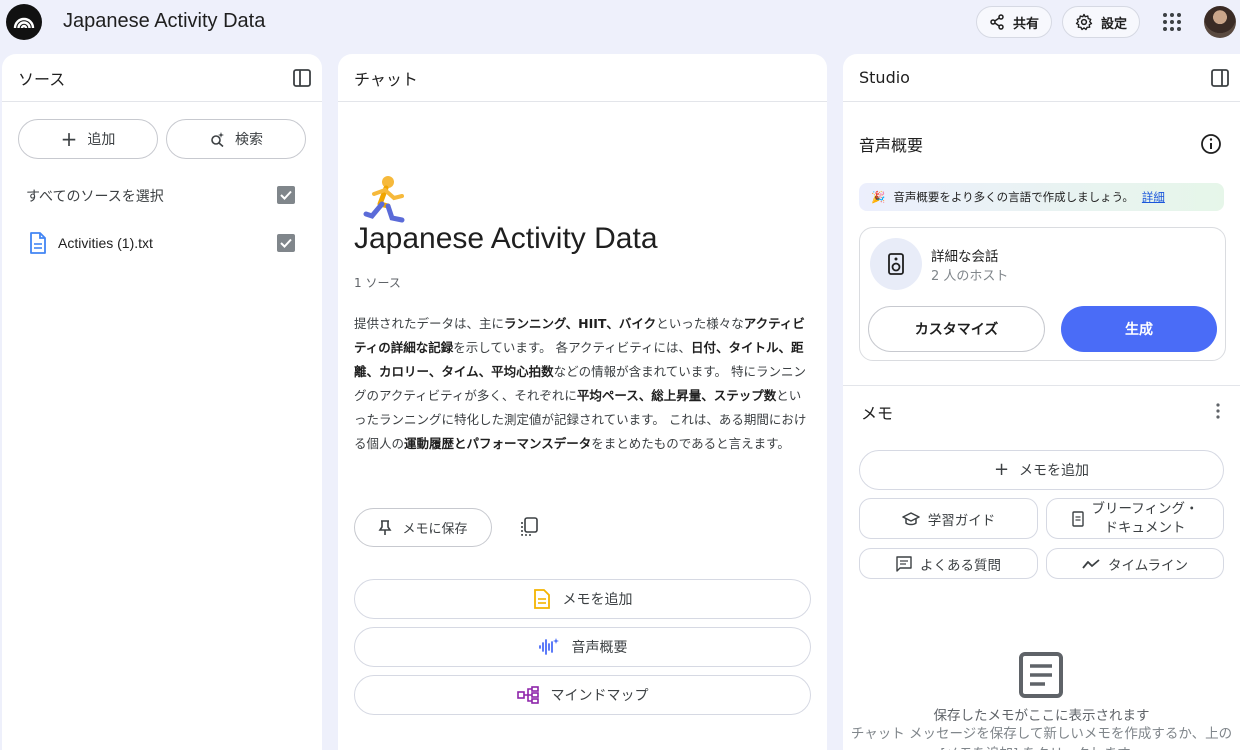 This screenshot has width=1240, height=750. What do you see at coordinates (1041, 385) in the screenshot?
I see `section-divider` at bounding box center [1041, 385].